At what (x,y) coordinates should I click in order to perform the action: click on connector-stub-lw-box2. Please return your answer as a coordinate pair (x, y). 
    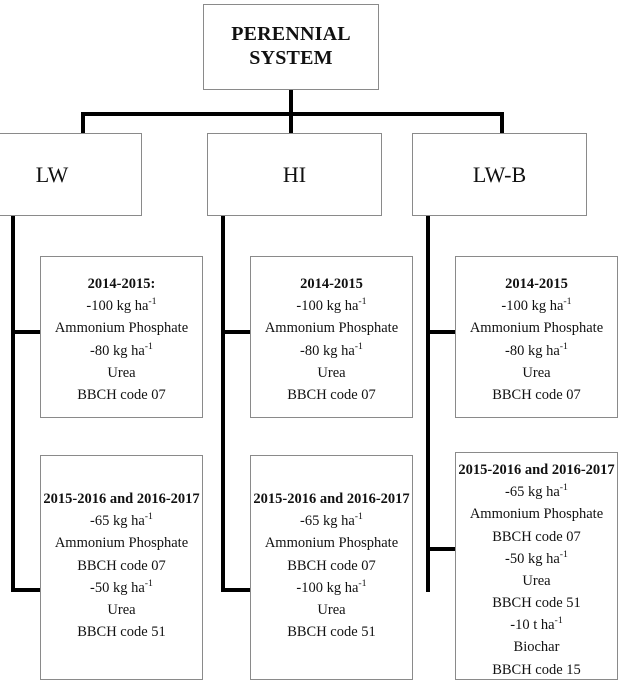
    Looking at the image, I should click on (27, 590).